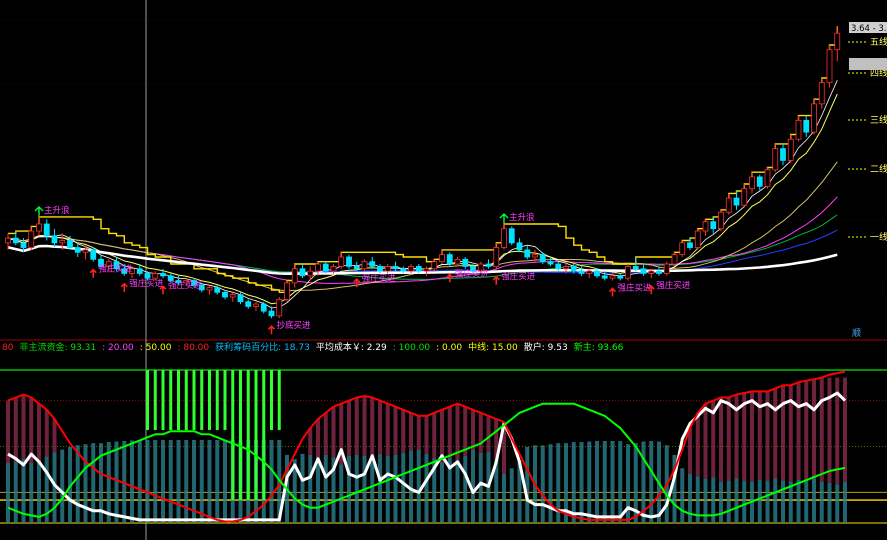 The image size is (887, 540). I want to click on right-tag: 二线, so click(878, 169).